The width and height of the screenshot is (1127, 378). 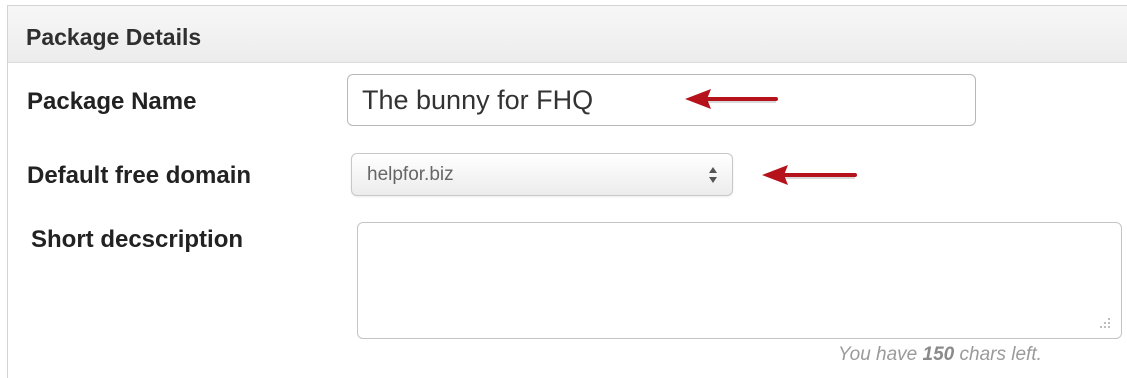 What do you see at coordinates (1104, 323) in the screenshot?
I see `resize-grip-icon` at bounding box center [1104, 323].